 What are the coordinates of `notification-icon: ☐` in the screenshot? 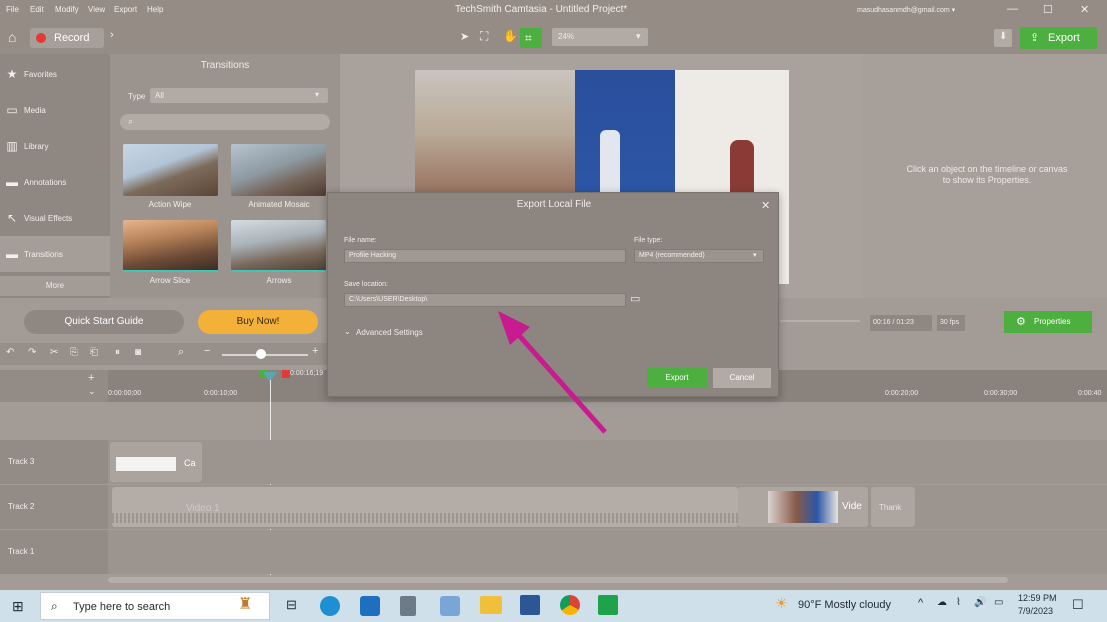 It's located at (1078, 605).